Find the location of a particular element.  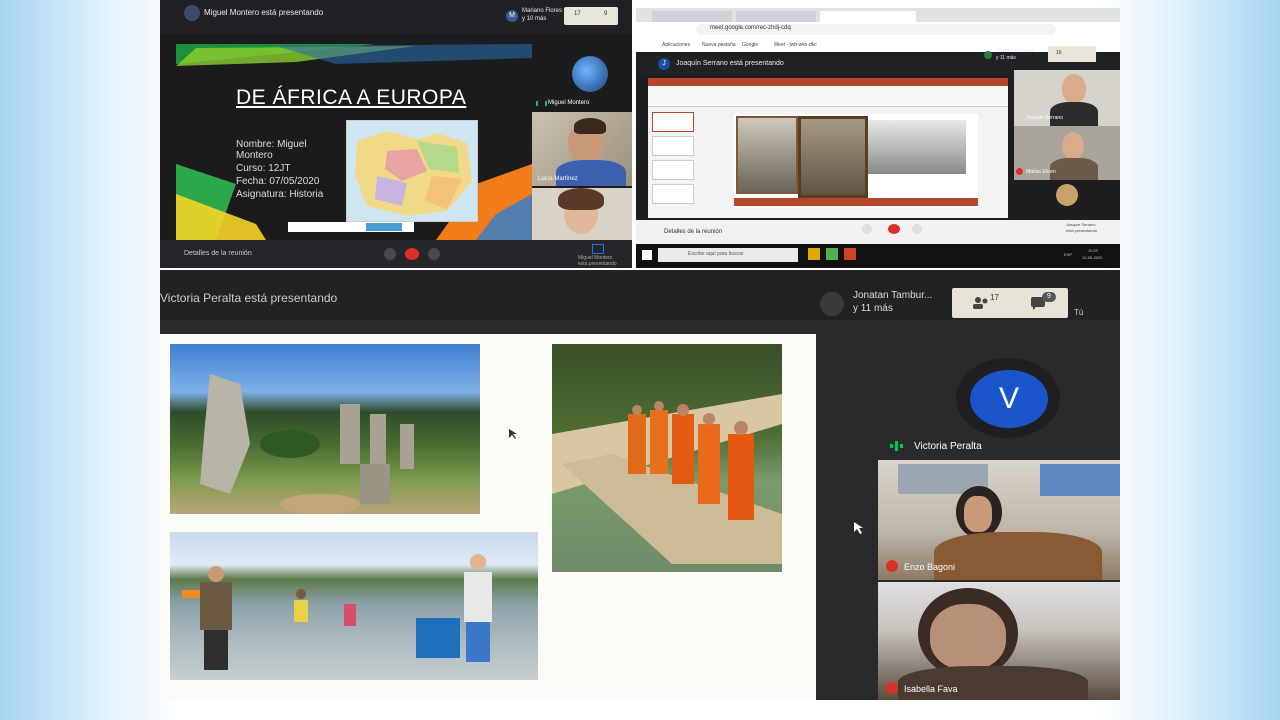

europe-map-image is located at coordinates (412, 171).